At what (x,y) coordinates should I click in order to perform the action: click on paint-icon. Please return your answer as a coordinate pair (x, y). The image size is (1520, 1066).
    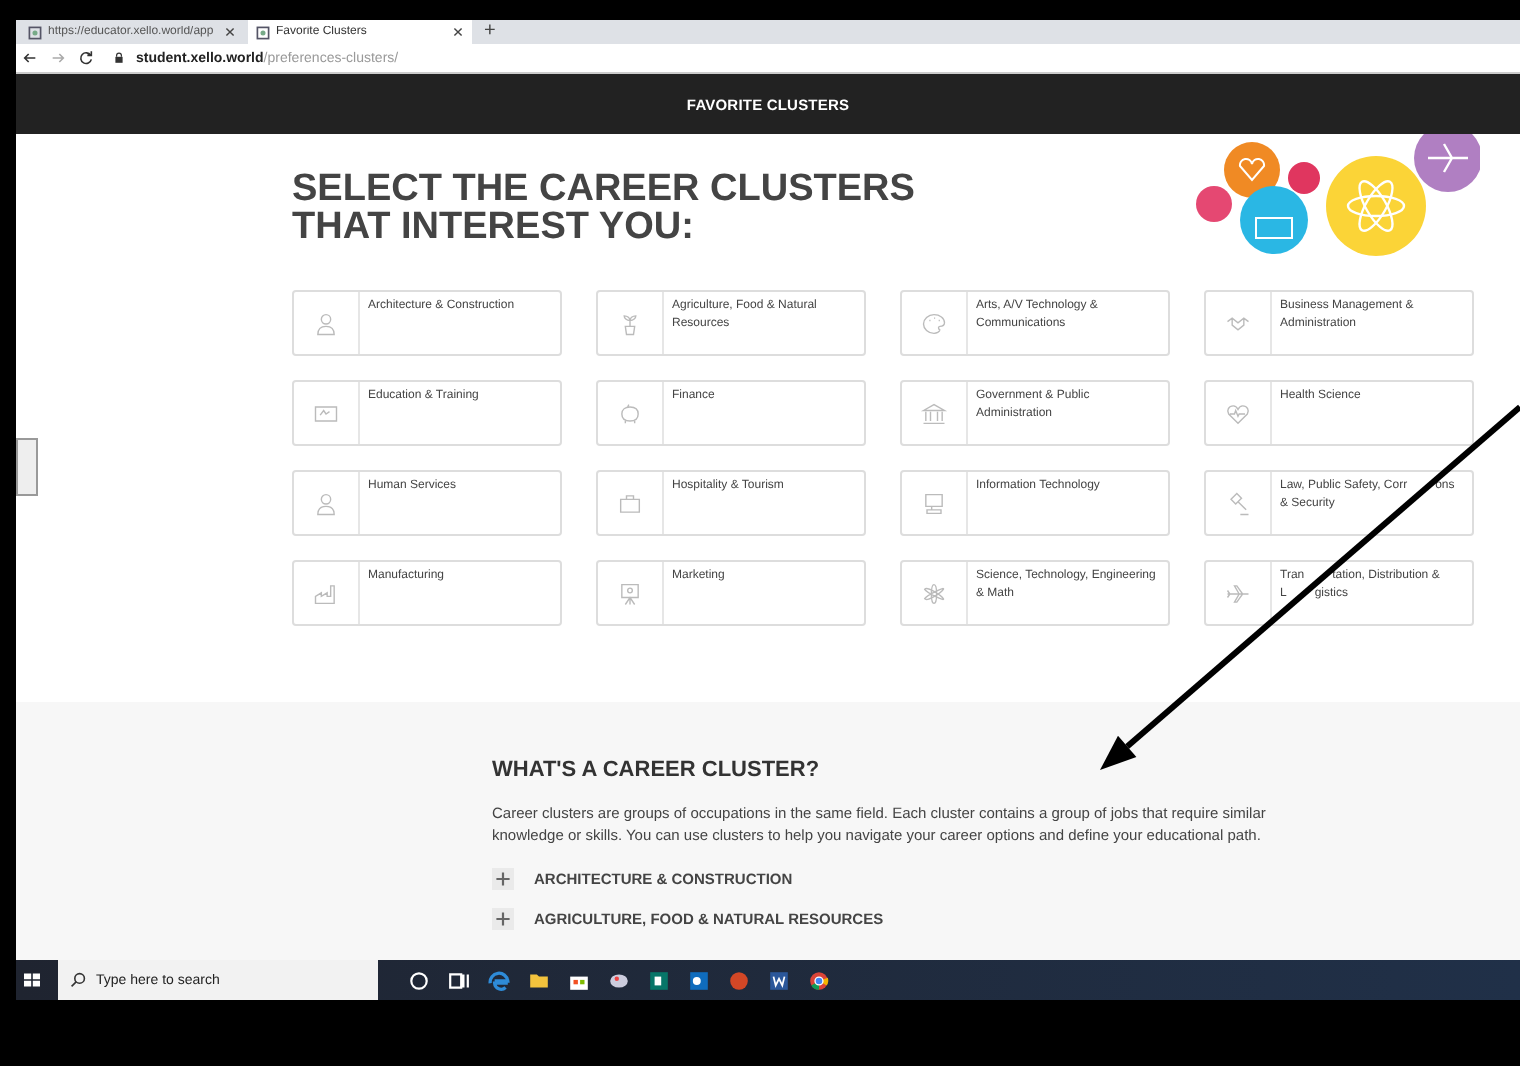
    Looking at the image, I should click on (619, 980).